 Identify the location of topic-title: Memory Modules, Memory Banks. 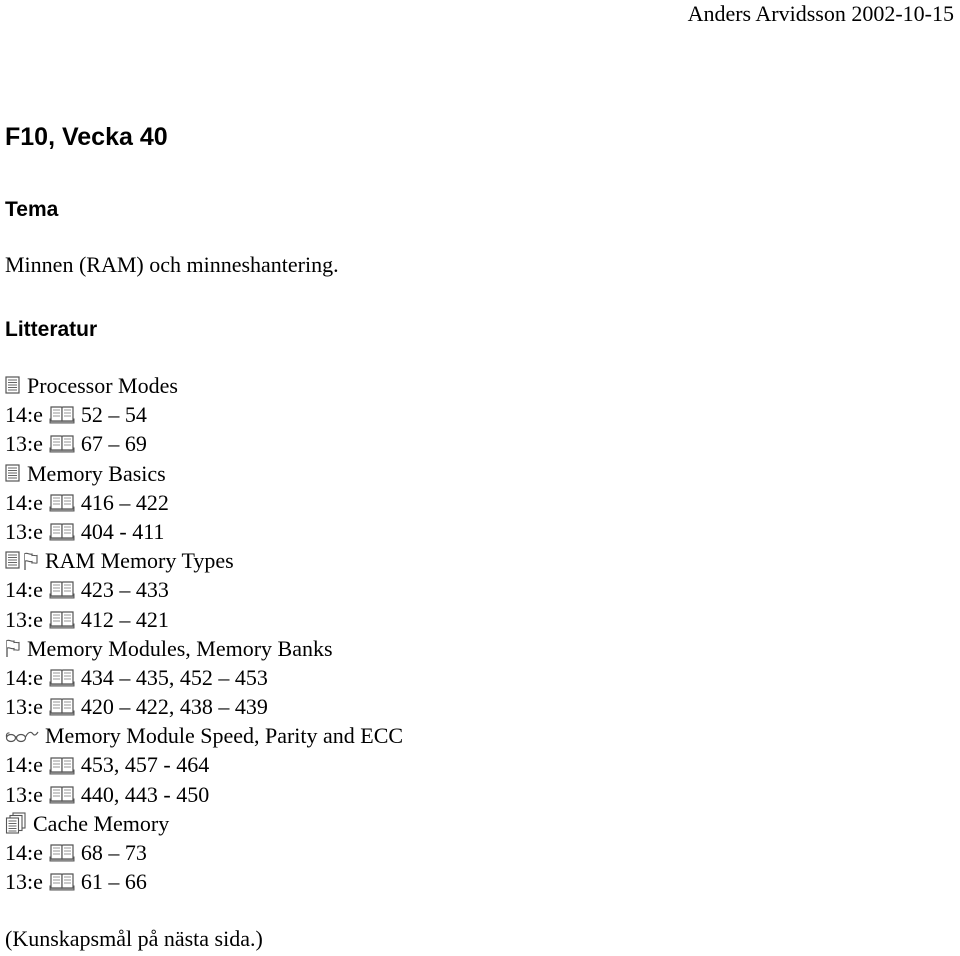
(180, 648).